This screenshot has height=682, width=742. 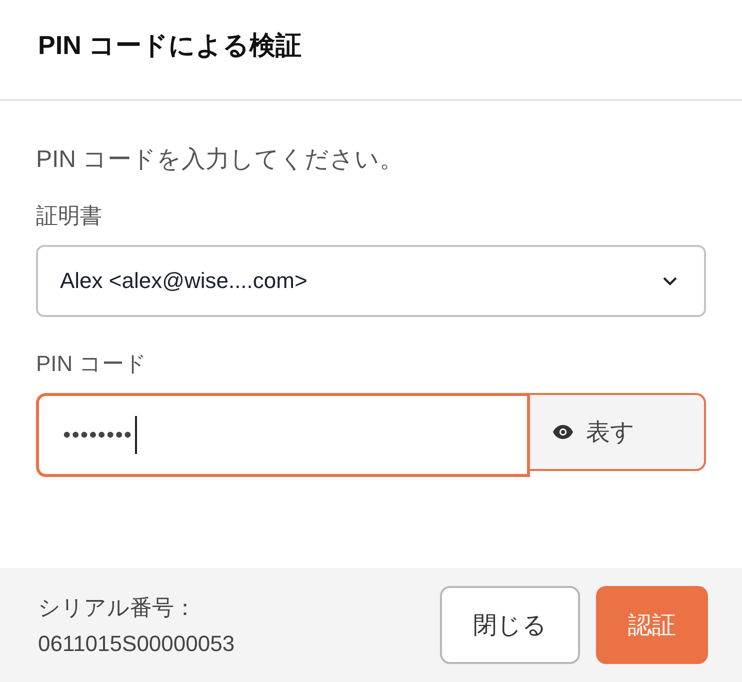 I want to click on serial-number: 0611015S00000053, so click(x=136, y=644).